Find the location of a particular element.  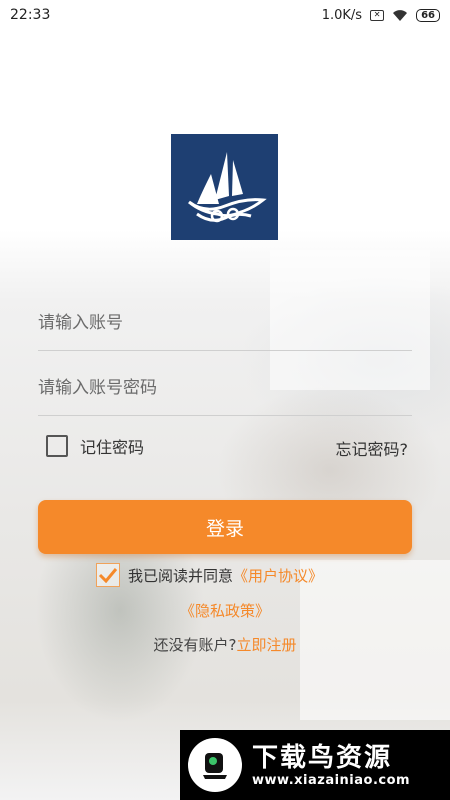

privacy-policy-link: 《隐私政策》 is located at coordinates (225, 611).